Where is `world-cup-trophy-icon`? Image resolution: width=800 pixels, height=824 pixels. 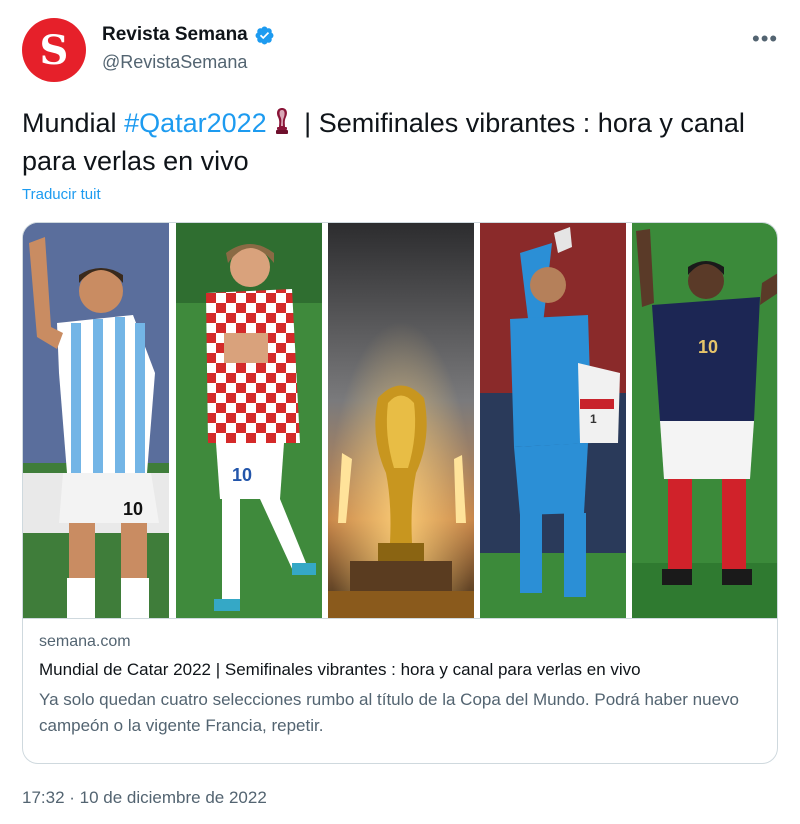 world-cup-trophy-icon is located at coordinates (281, 121).